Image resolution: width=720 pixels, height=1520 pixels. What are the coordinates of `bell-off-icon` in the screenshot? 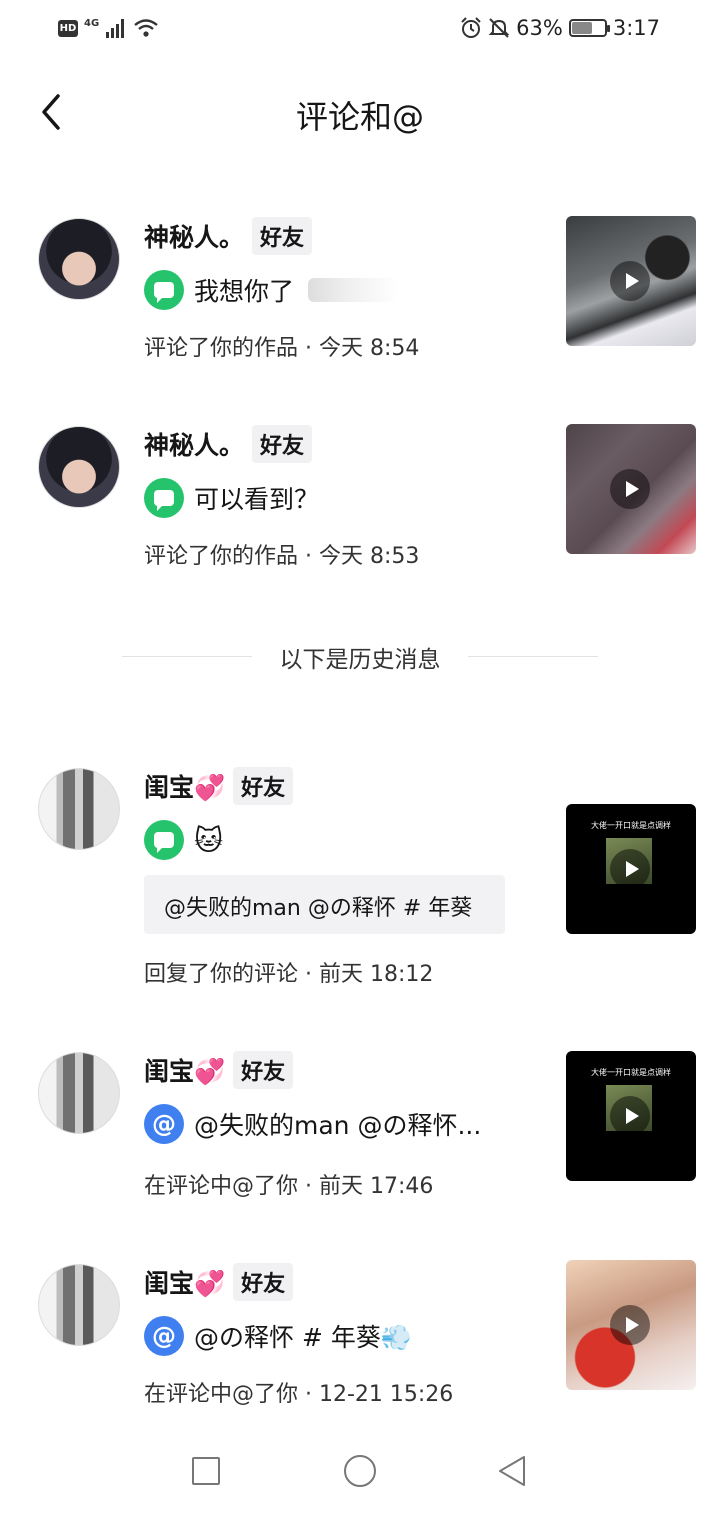 It's located at (499, 28).